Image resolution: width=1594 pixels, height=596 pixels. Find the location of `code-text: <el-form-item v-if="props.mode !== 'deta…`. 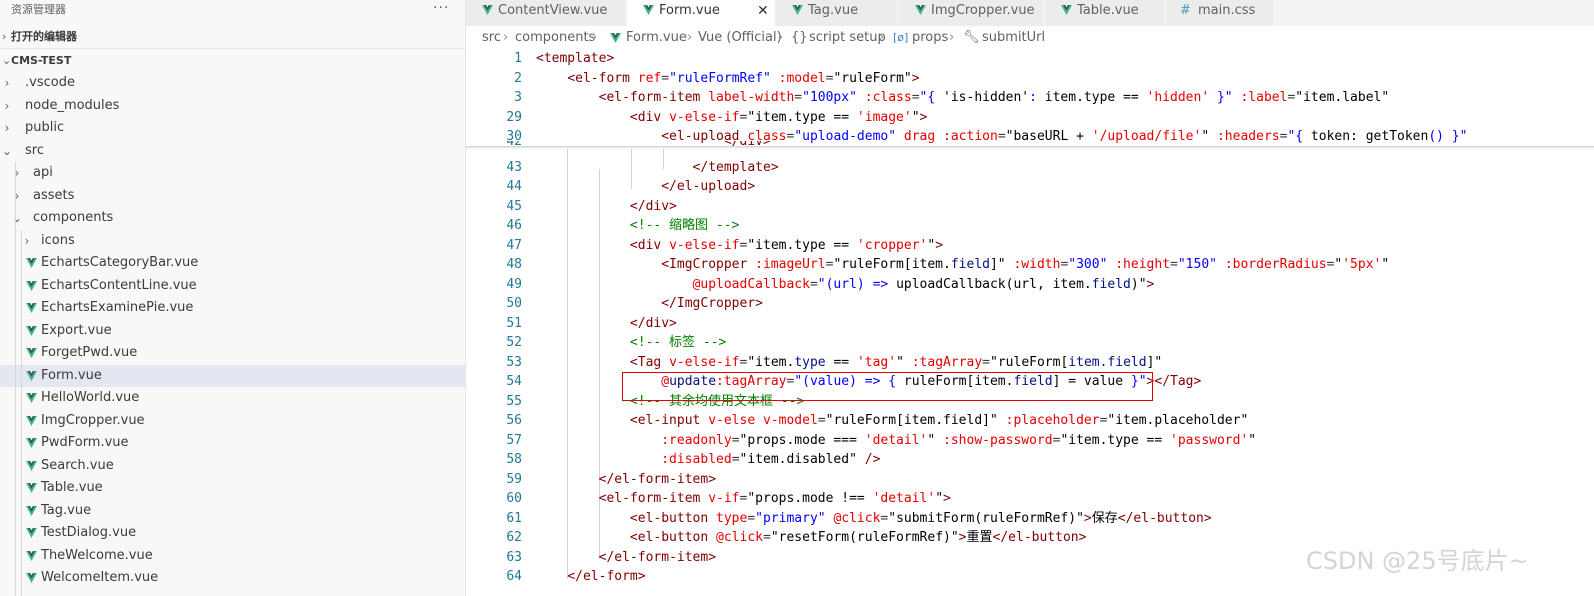

code-text: <el-form-item v-if="props.mode !== 'deta… is located at coordinates (743, 499).